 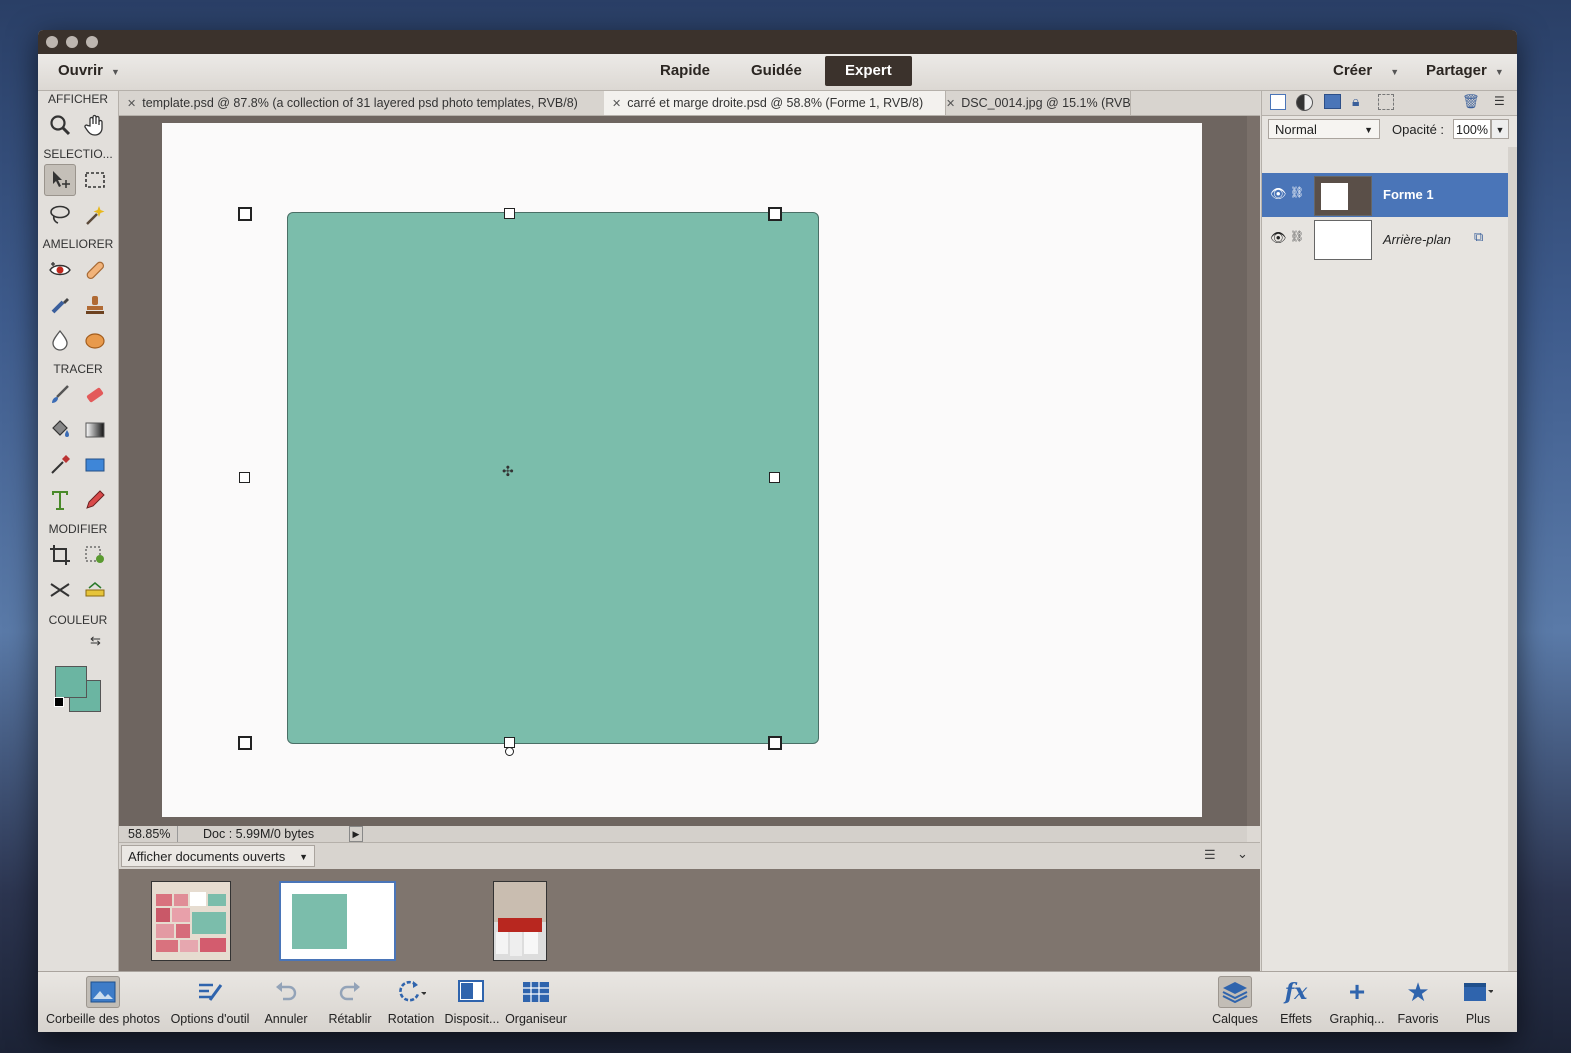 What do you see at coordinates (60, 180) in the screenshot?
I see `move-tool-icon` at bounding box center [60, 180].